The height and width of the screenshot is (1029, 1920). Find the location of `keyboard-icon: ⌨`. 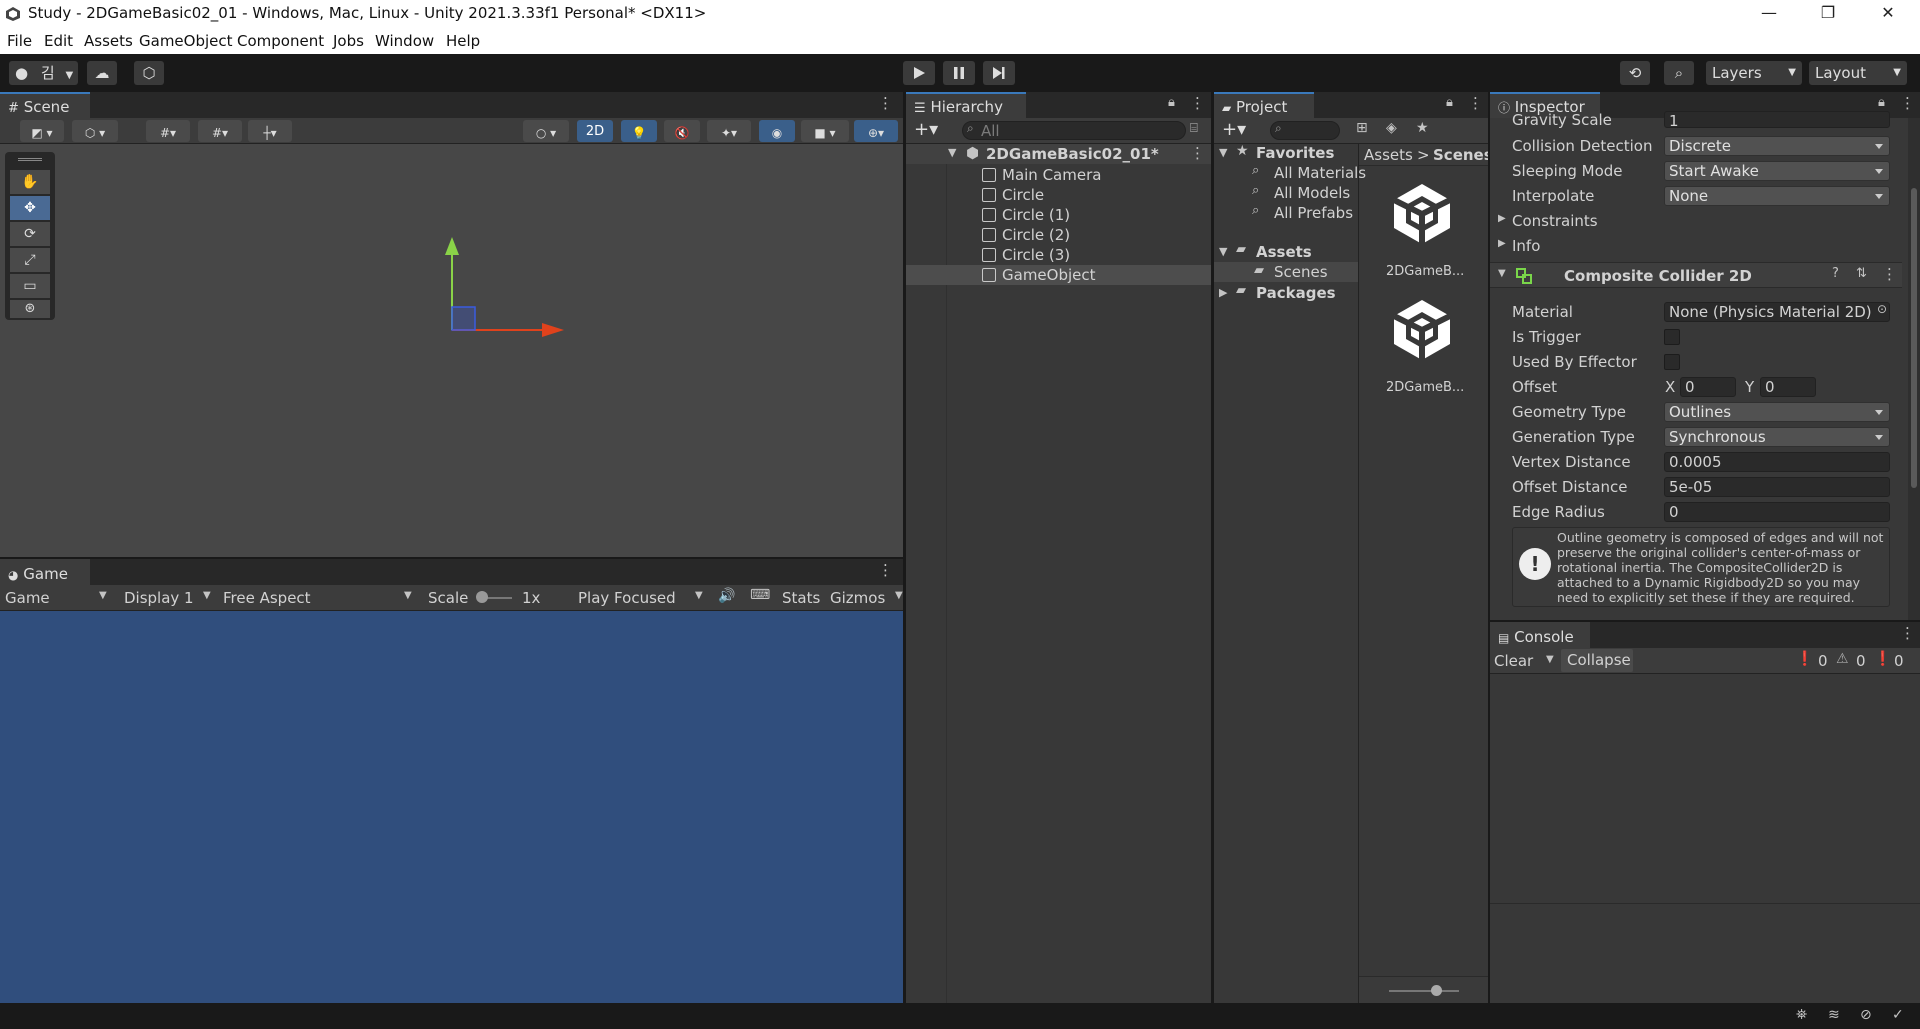

keyboard-icon: ⌨ is located at coordinates (760, 595).